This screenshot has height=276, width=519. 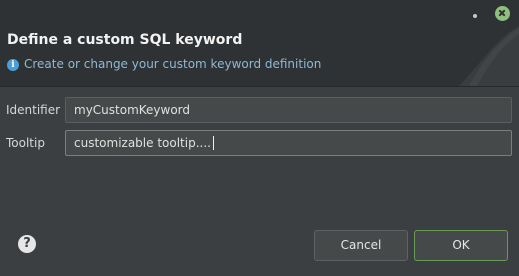 What do you see at coordinates (125, 40) in the screenshot?
I see `dialog-title: Define a custom SQL keyword` at bounding box center [125, 40].